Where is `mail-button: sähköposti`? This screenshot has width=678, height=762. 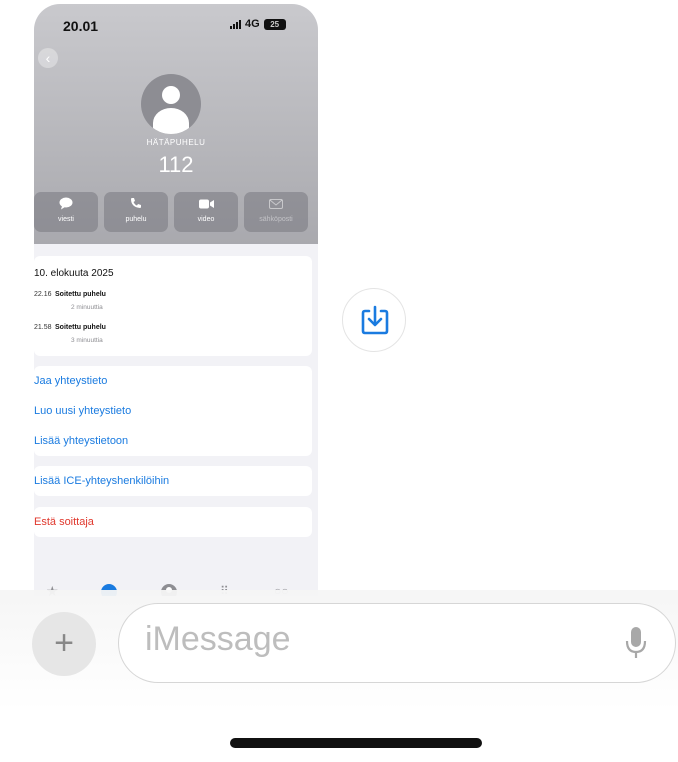
mail-button: sähköposti is located at coordinates (276, 212).